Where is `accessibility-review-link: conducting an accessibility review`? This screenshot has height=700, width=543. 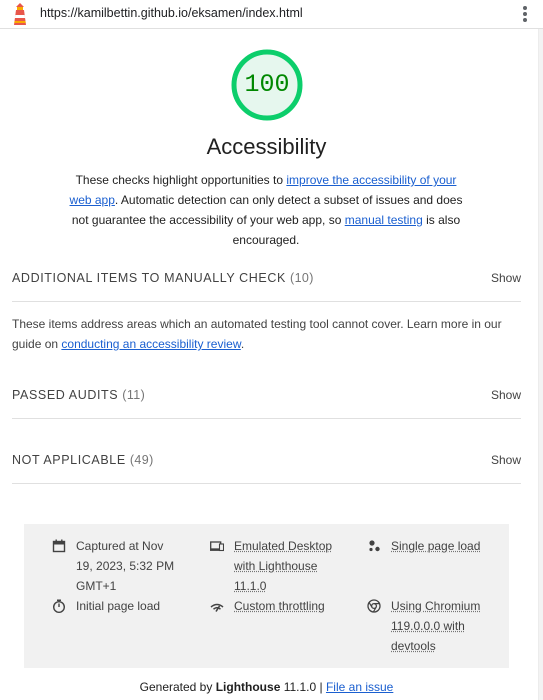 accessibility-review-link: conducting an accessibility review is located at coordinates (150, 344).